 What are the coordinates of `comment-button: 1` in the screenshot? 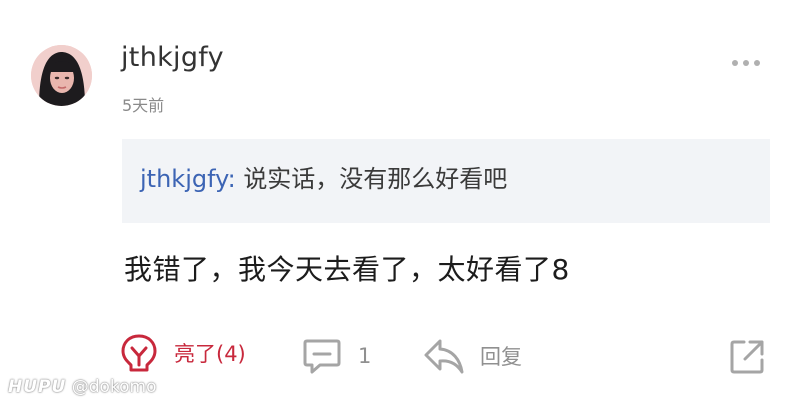 It's located at (336, 356).